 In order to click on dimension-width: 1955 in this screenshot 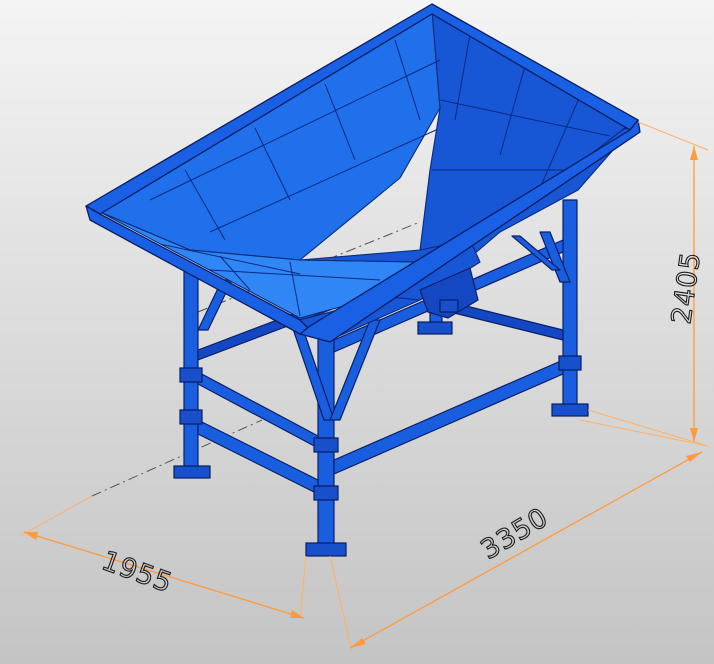, I will do `click(163, 558)`.